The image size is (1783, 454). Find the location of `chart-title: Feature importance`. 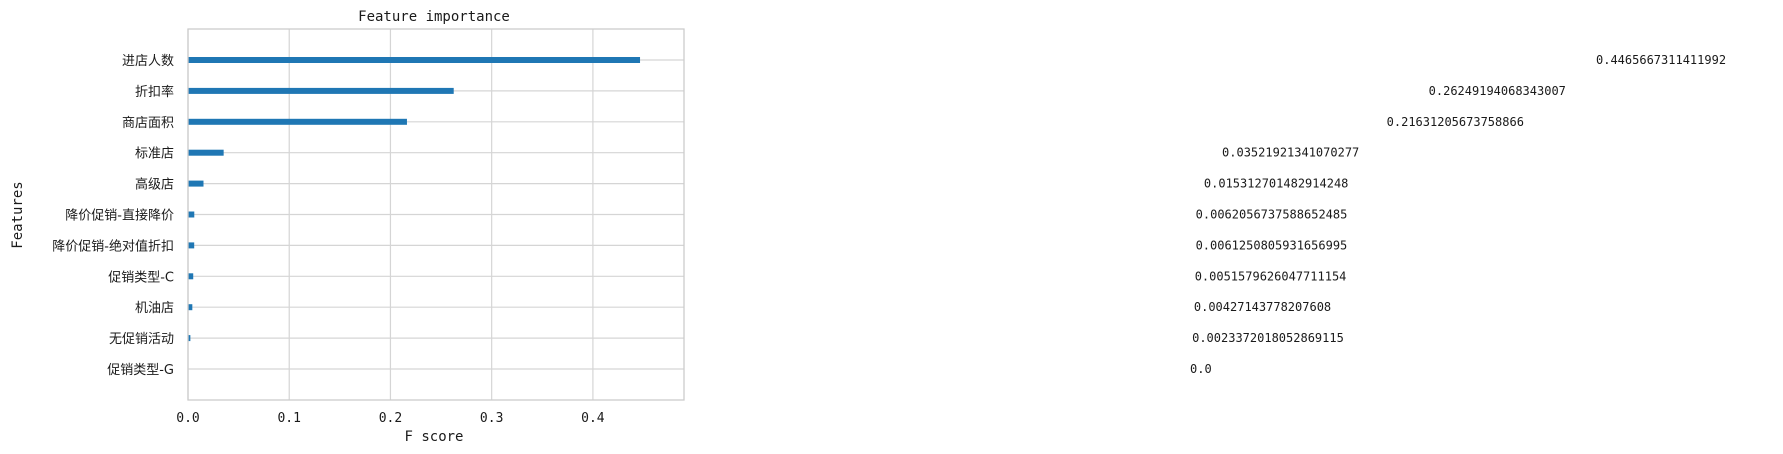

chart-title: Feature importance is located at coordinates (434, 17).